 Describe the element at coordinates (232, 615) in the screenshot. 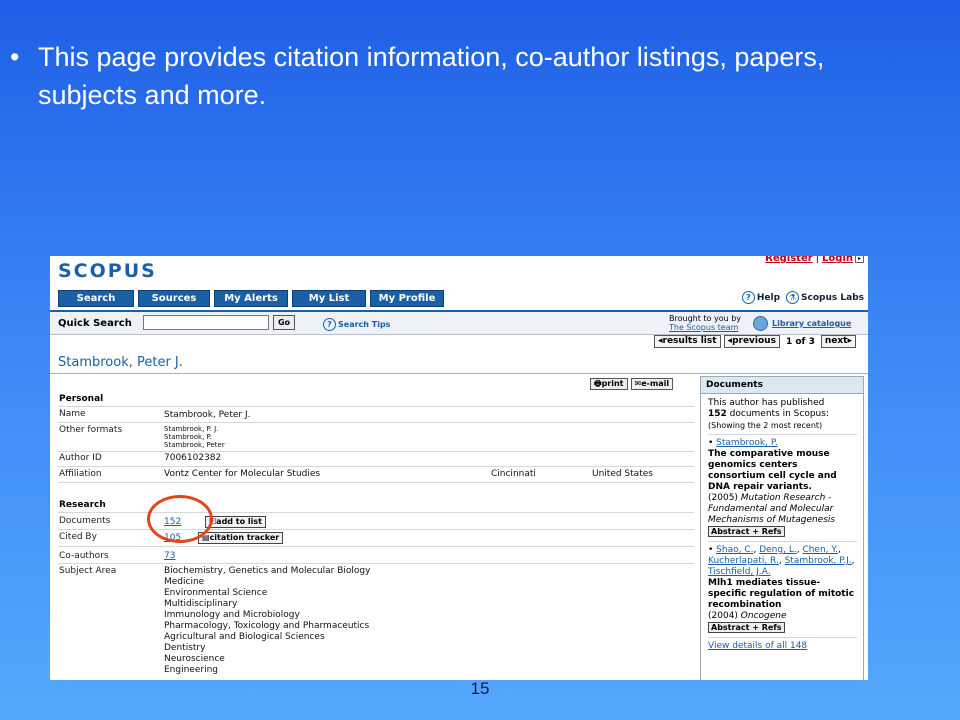

I see `subject-item: Immunology and Microbiology` at that location.